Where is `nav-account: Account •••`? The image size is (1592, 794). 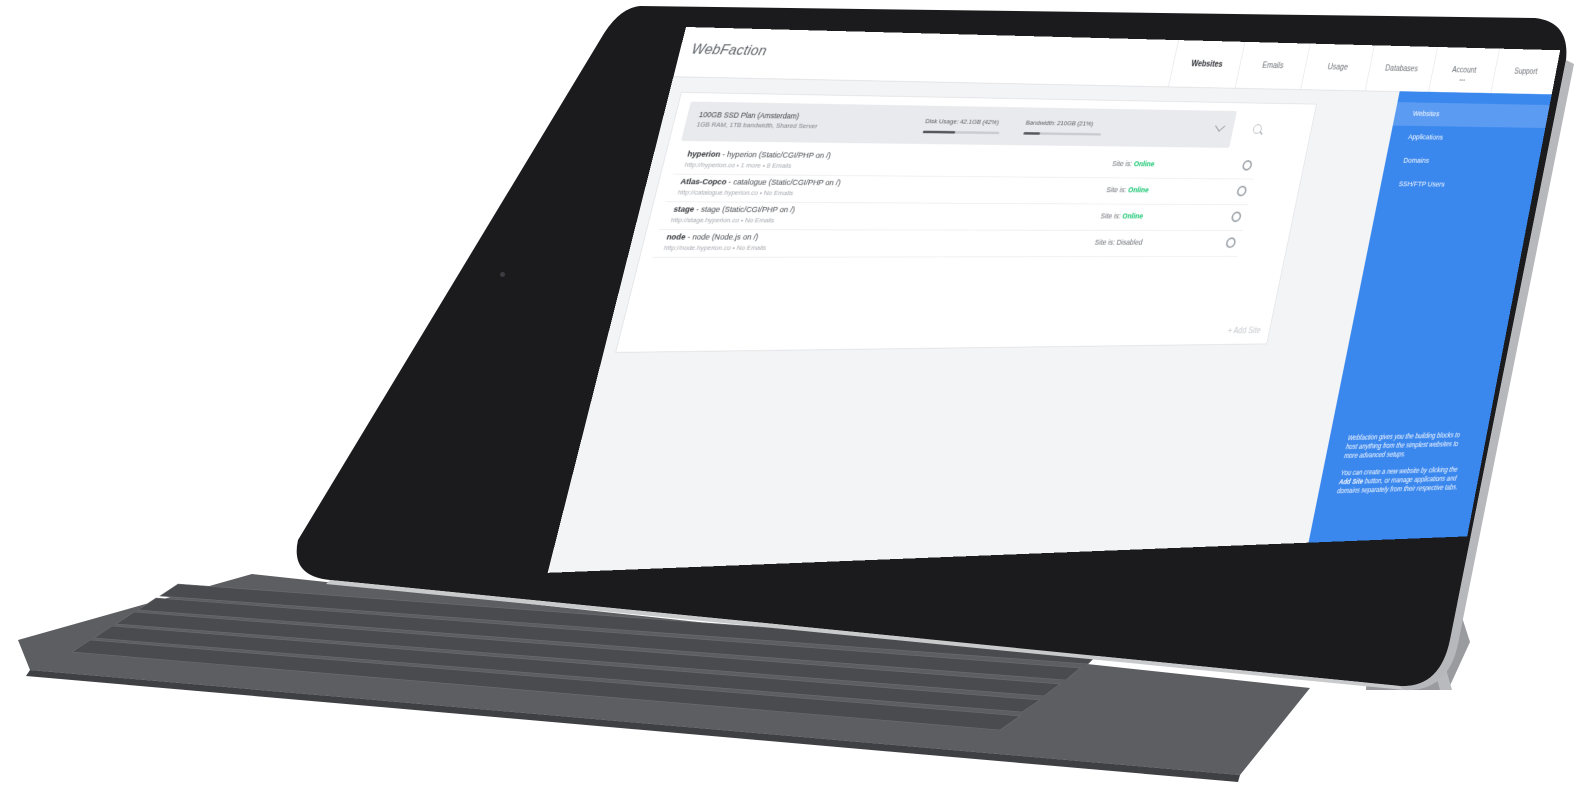 nav-account: Account ••• is located at coordinates (1464, 70).